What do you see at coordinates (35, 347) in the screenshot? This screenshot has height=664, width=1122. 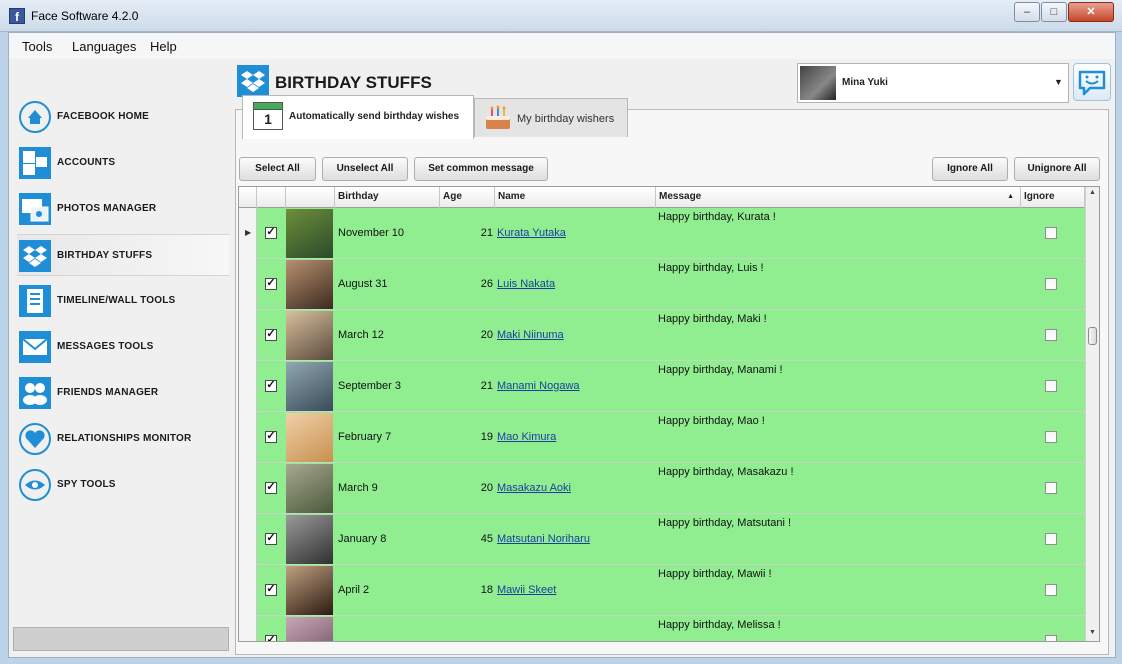 I see `envelope-icon` at bounding box center [35, 347].